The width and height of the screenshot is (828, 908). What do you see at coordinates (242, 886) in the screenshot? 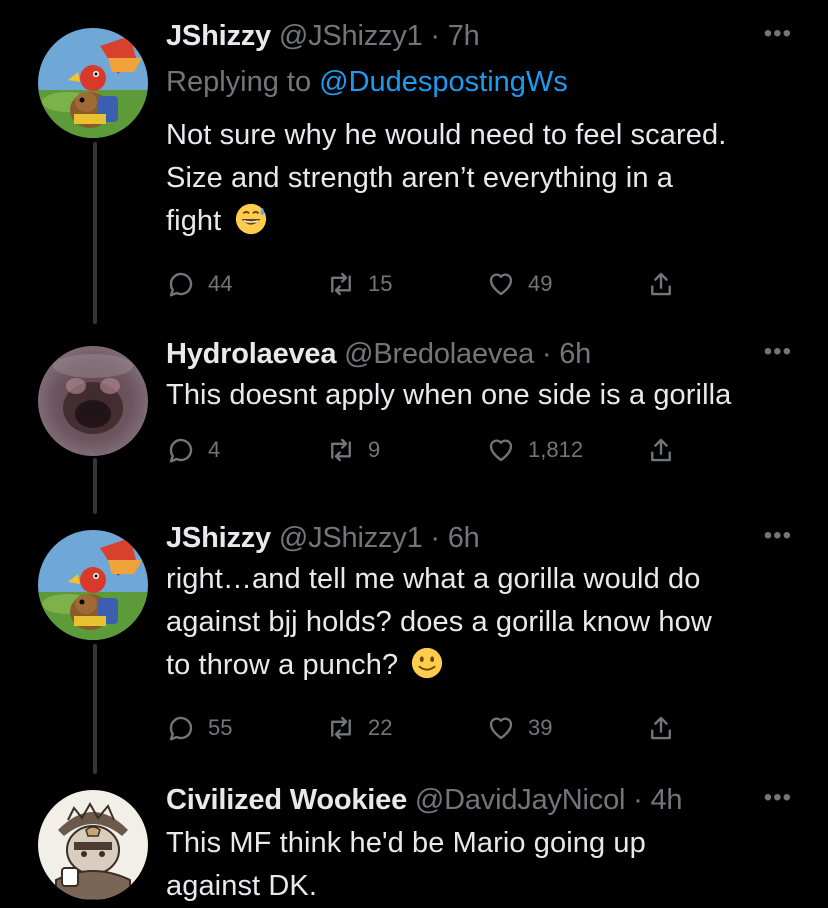
I see `tweet-text-line: against DK.` at bounding box center [242, 886].